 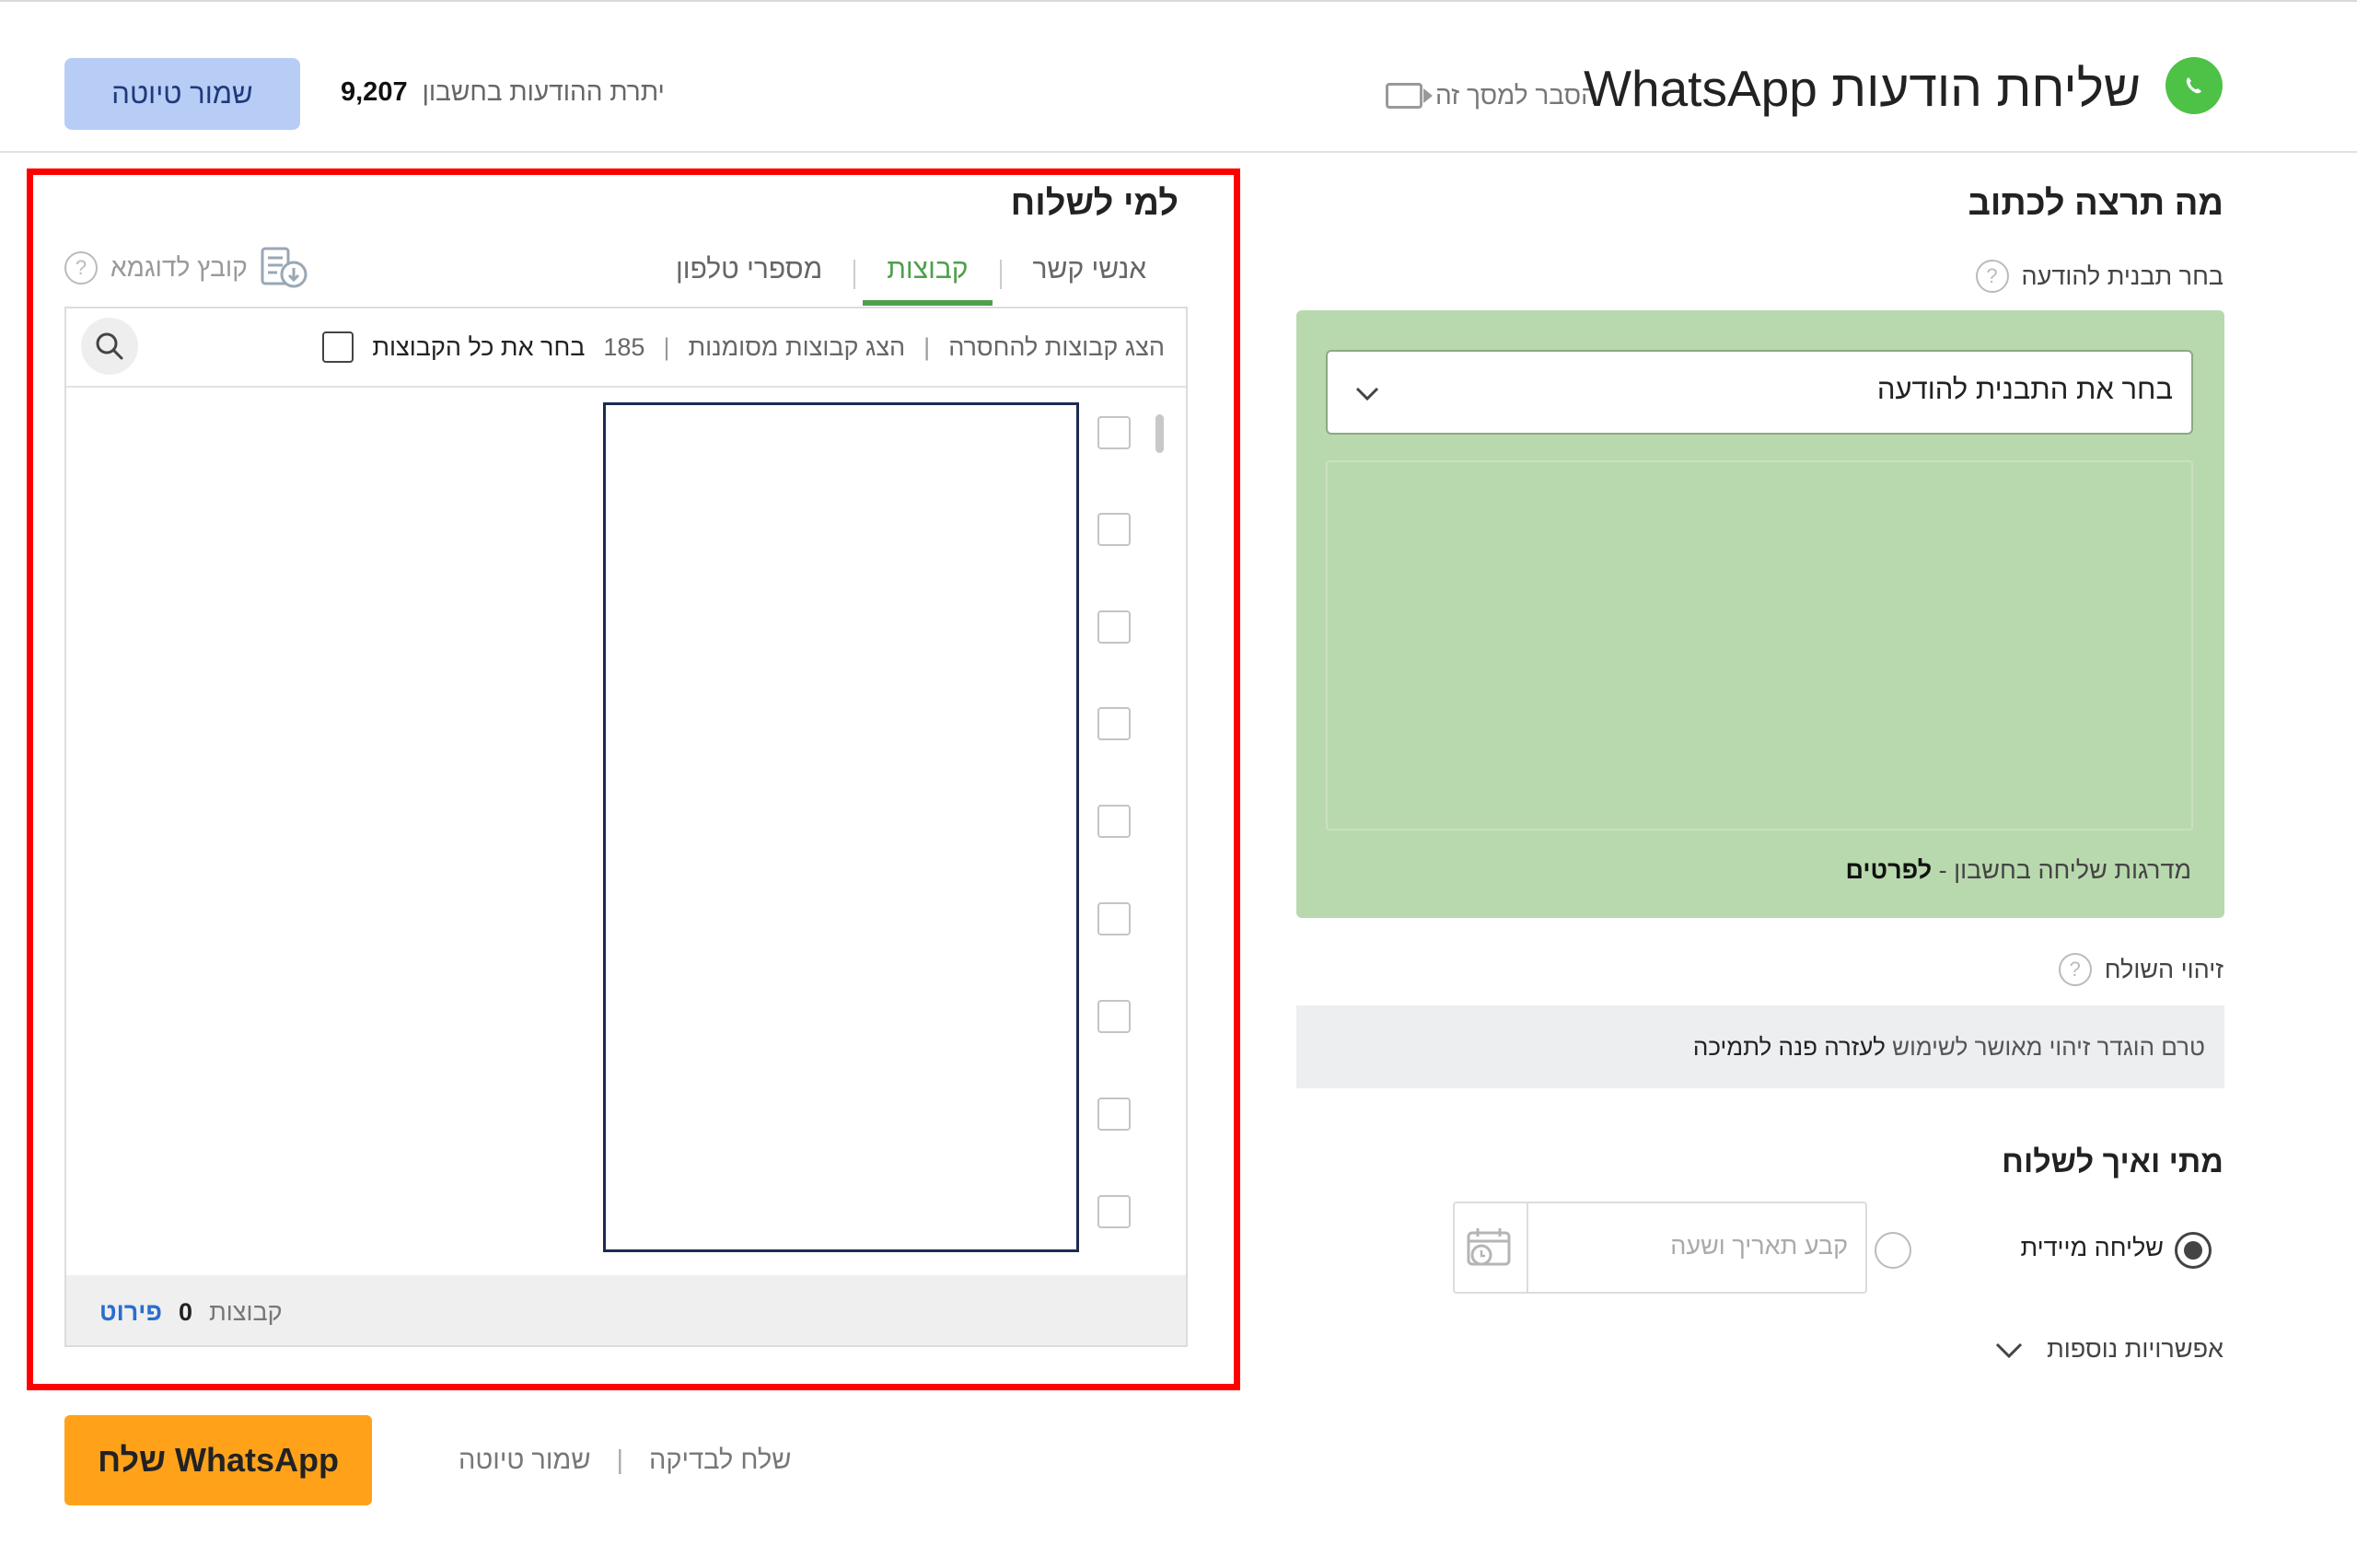 I want to click on selected-groups-count: 0, so click(x=186, y=1312).